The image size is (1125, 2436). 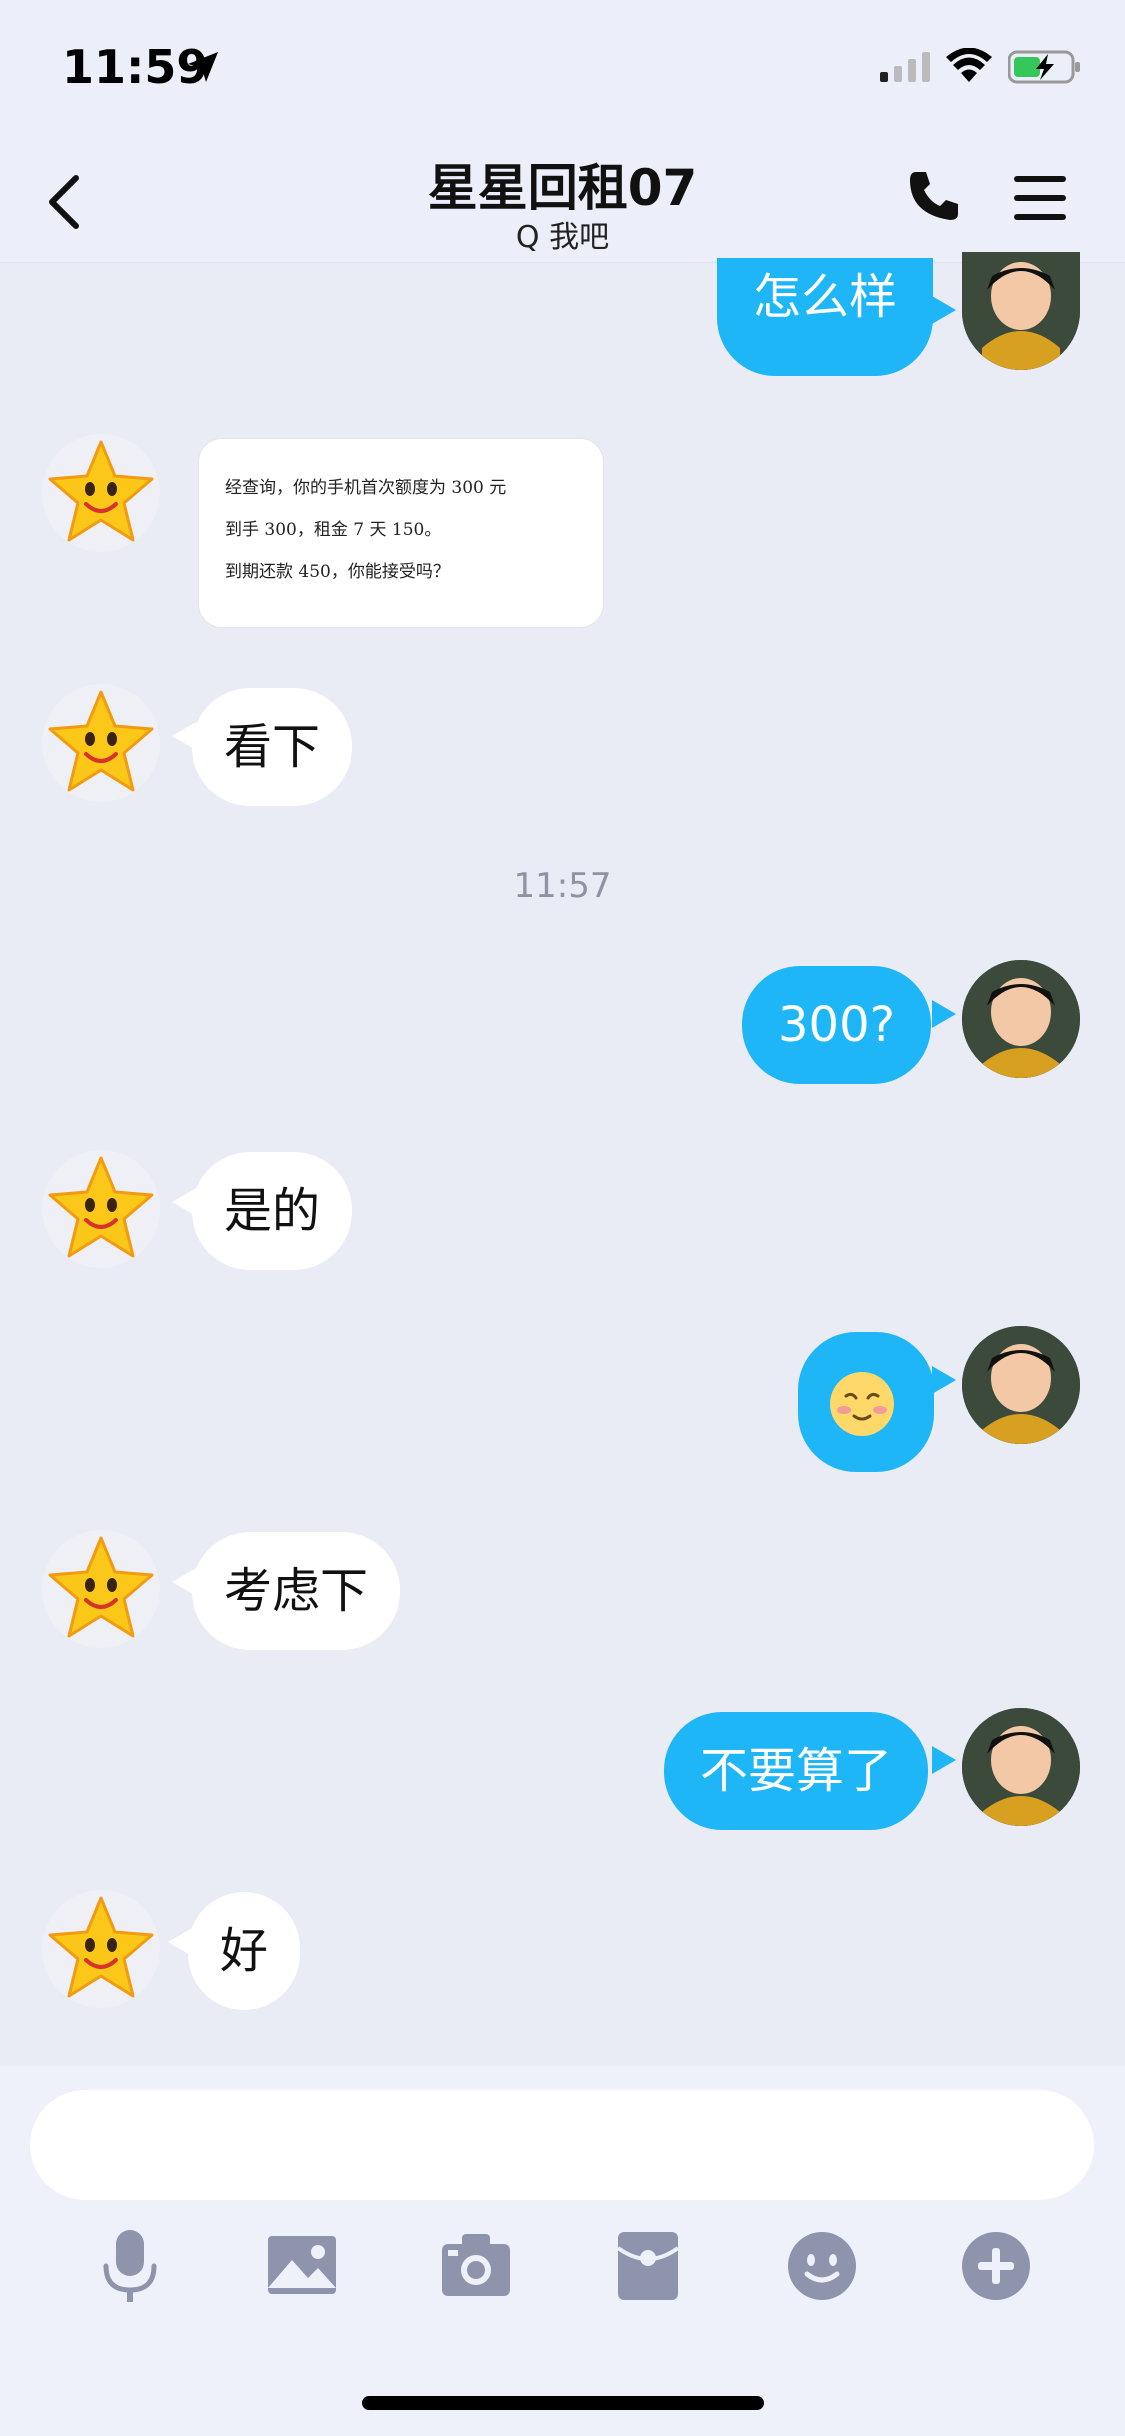 I want to click on incoming-message: 好, so click(x=244, y=1951).